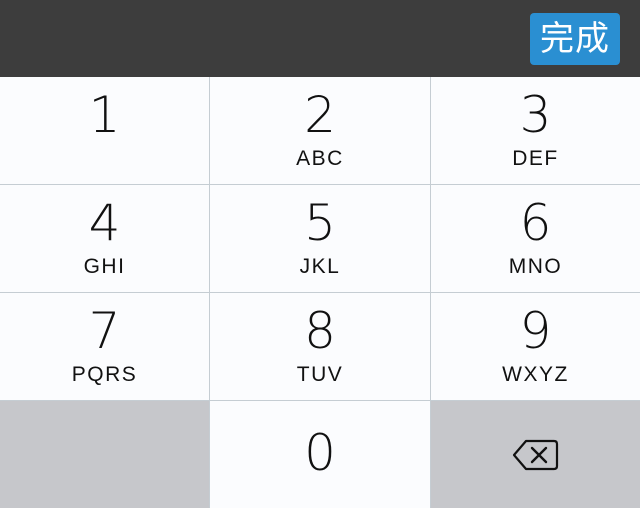 The image size is (640, 508). I want to click on backspace-button, so click(535, 454).